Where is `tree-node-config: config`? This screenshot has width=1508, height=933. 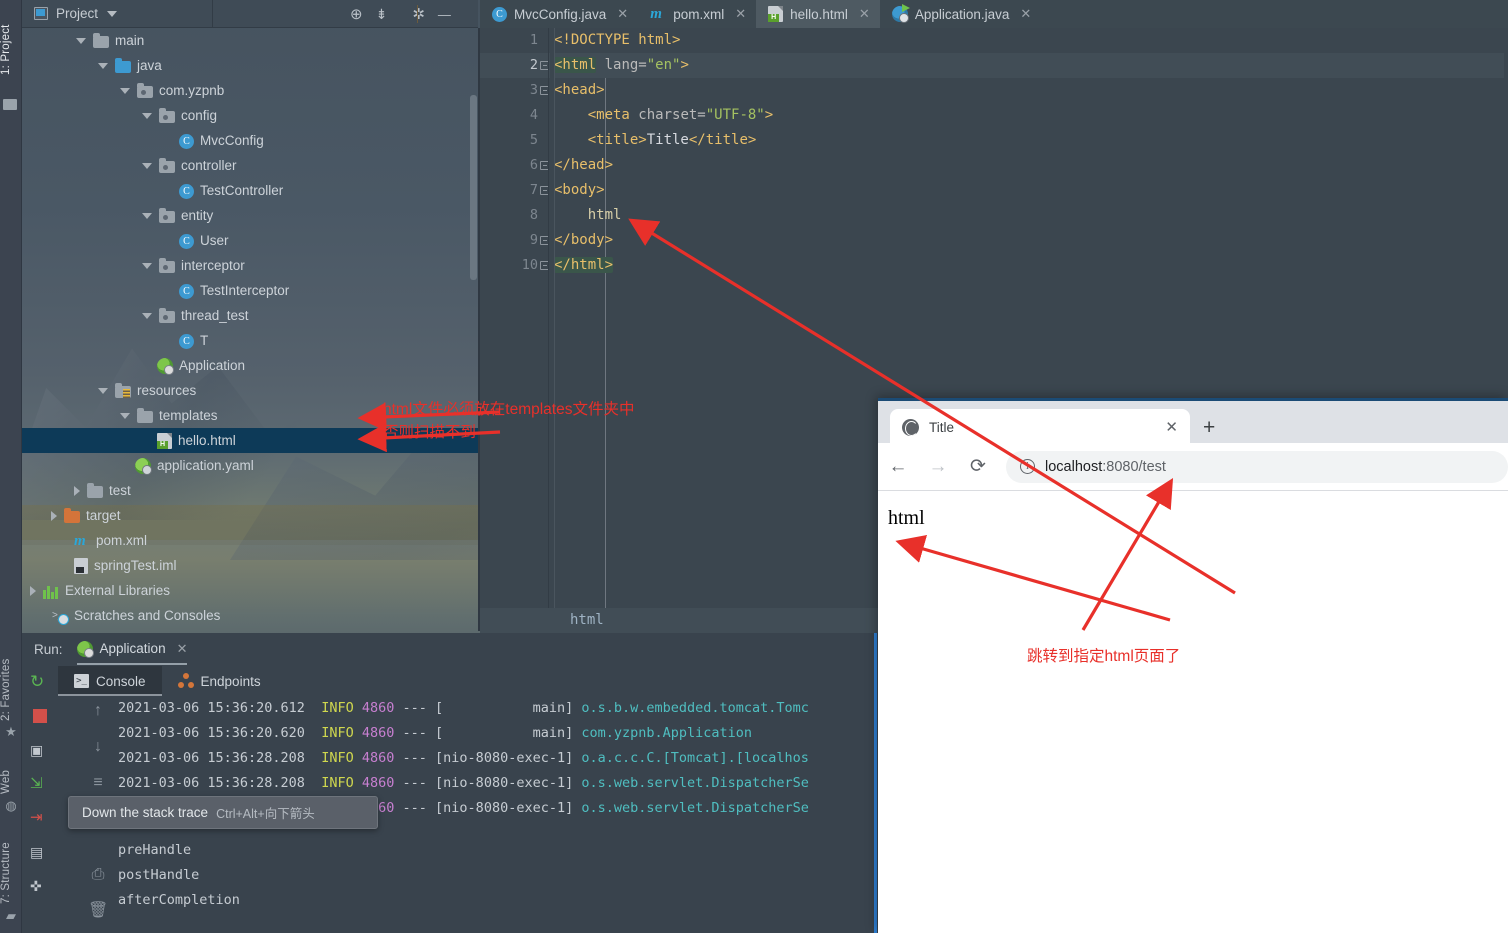
tree-node-config: config is located at coordinates (250, 115).